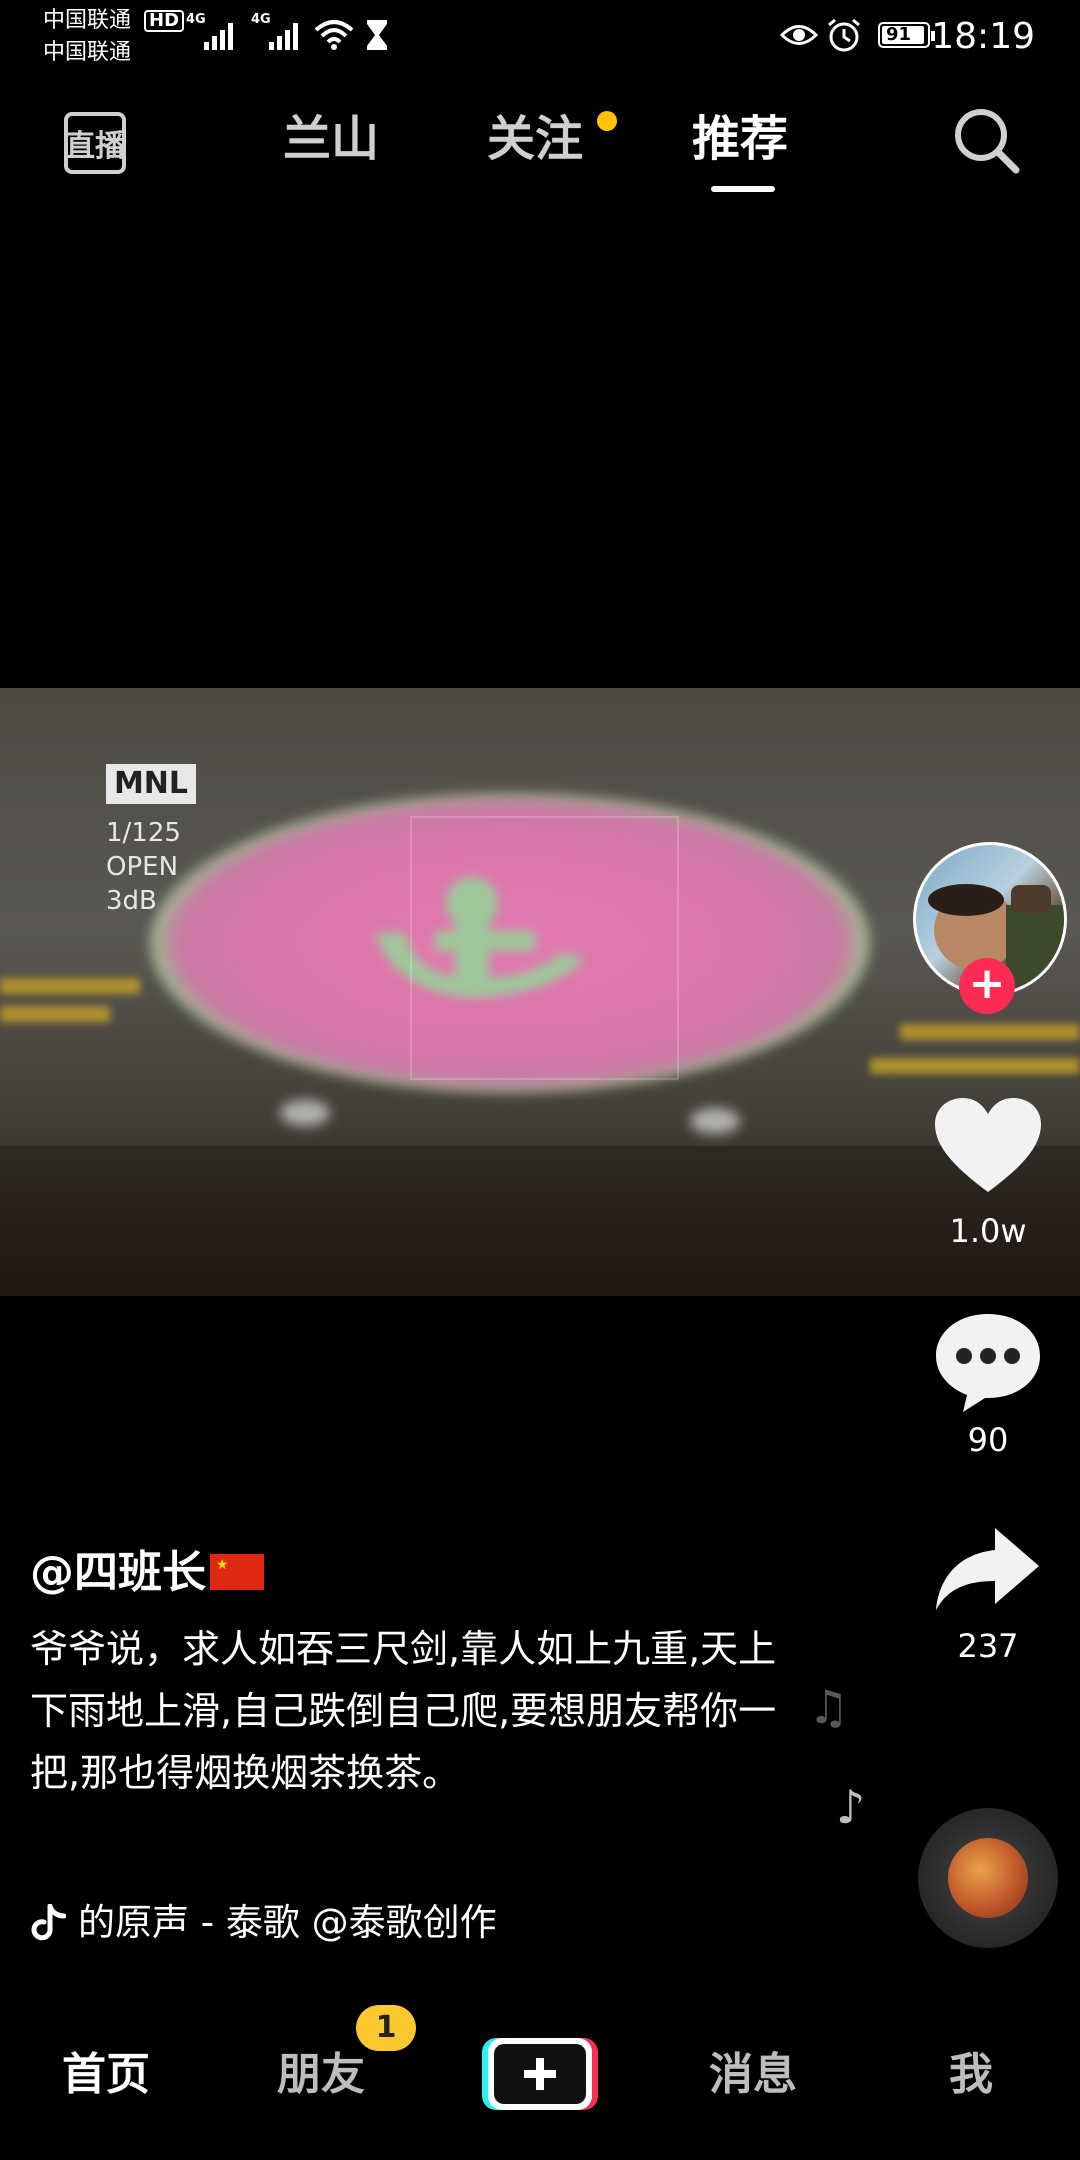 The image size is (1080, 2160). What do you see at coordinates (151, 784) in the screenshot?
I see `camera-mode: MNL` at bounding box center [151, 784].